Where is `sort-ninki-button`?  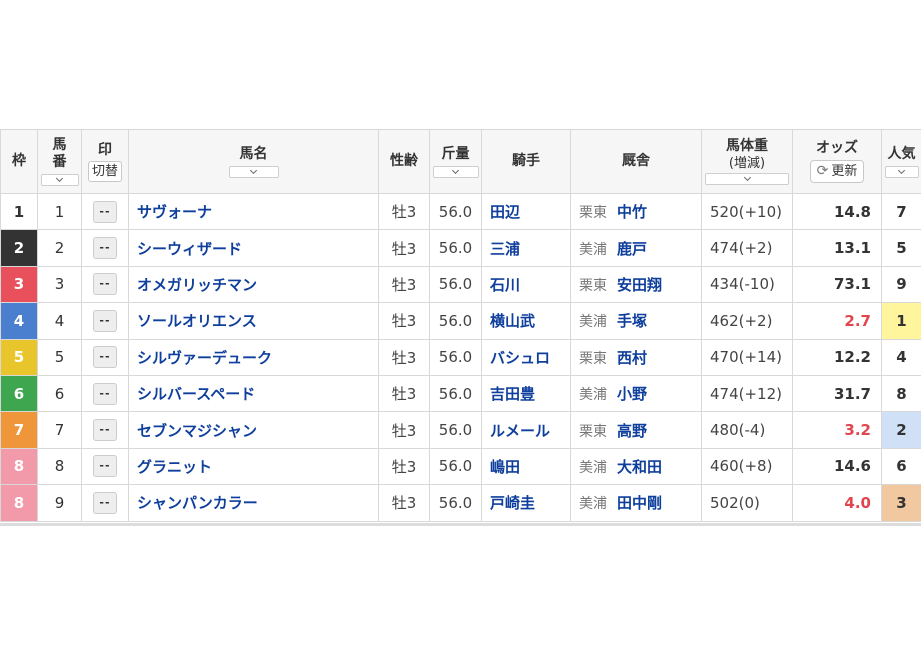 sort-ninki-button is located at coordinates (901, 171).